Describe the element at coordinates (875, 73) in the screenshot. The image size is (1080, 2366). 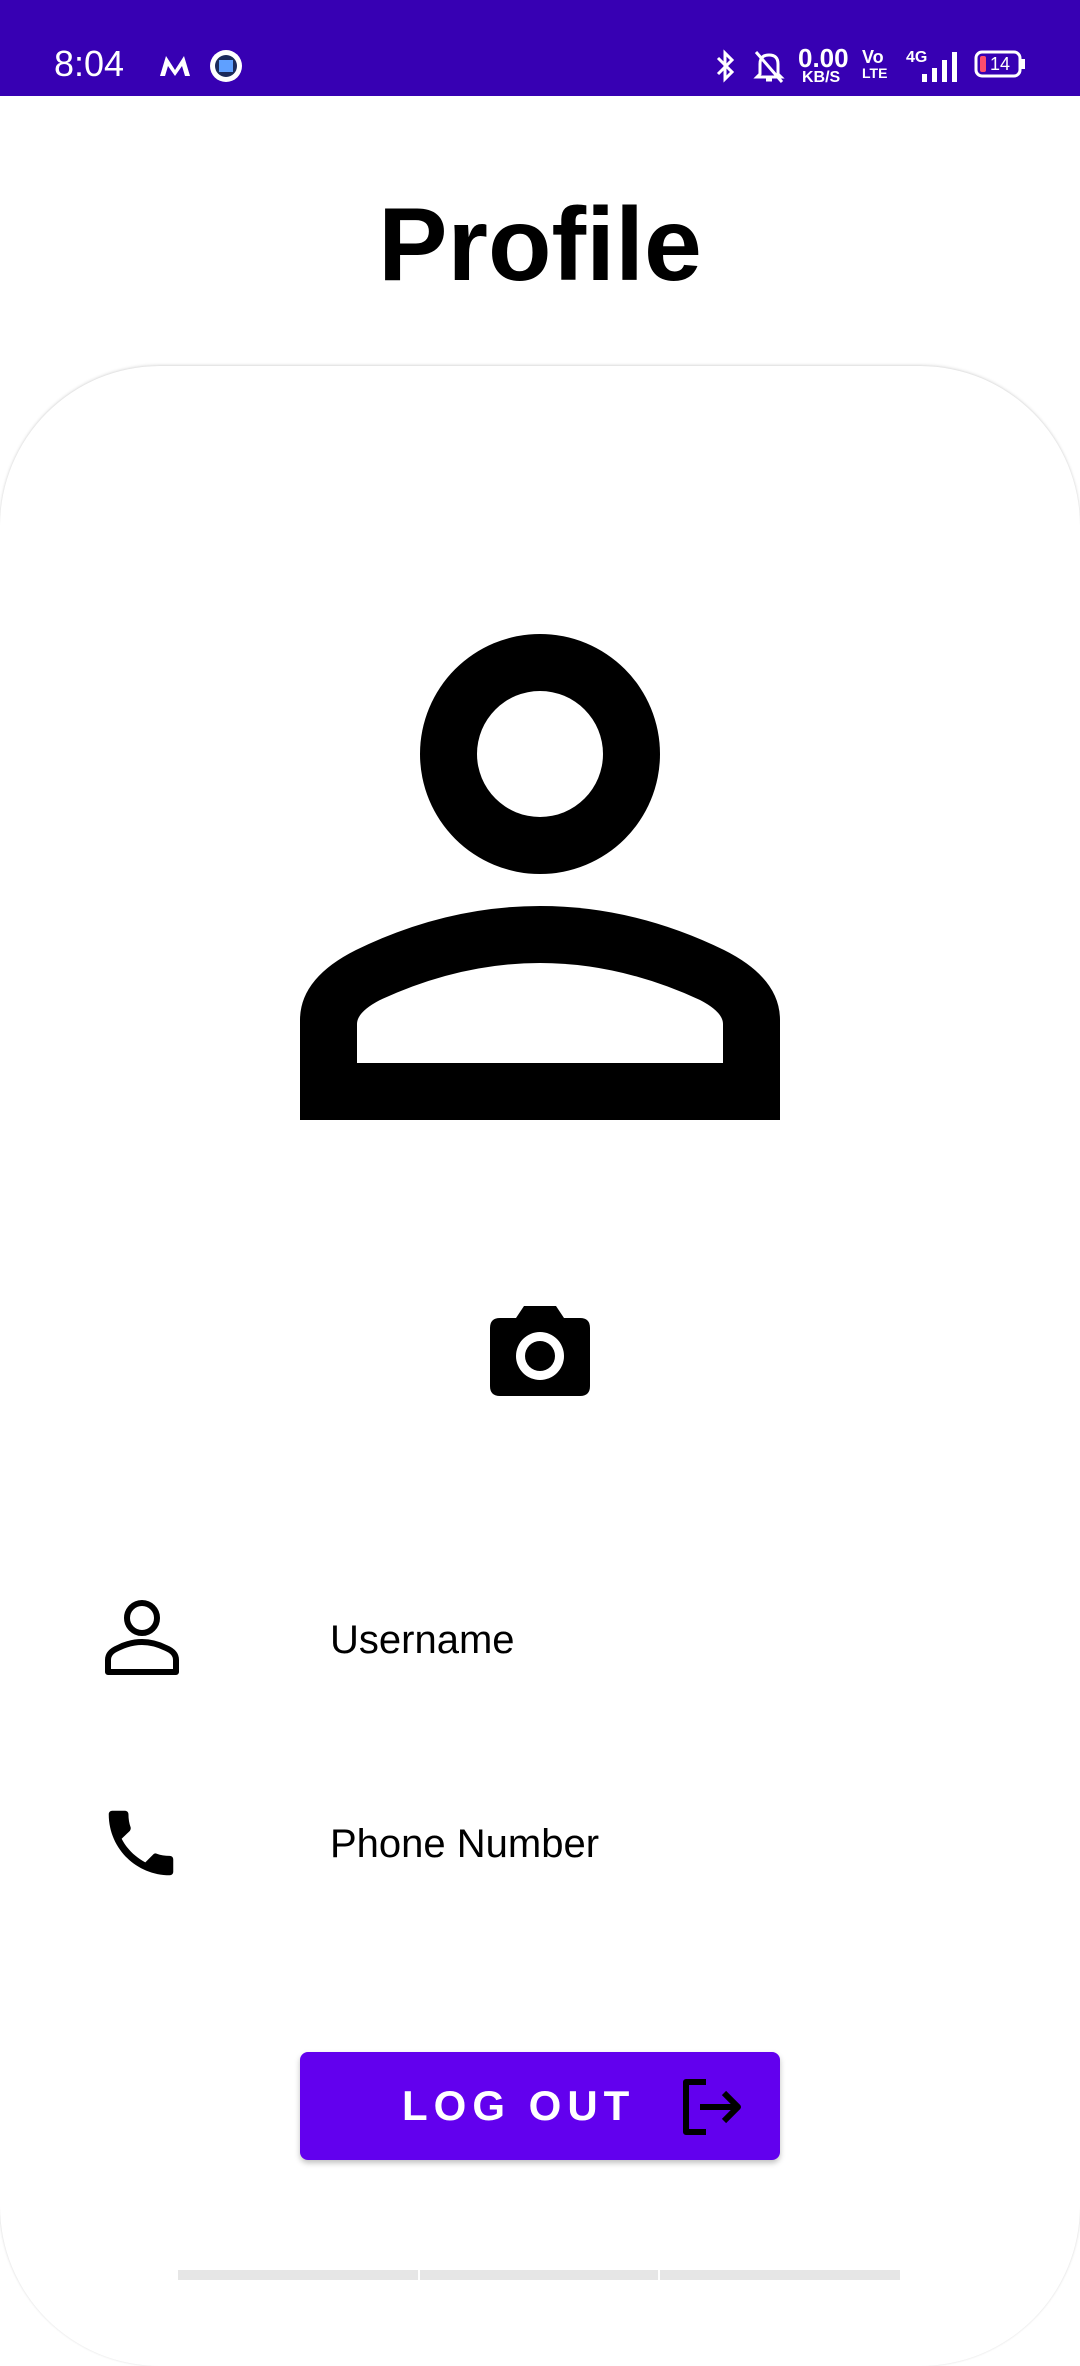
I see `volte-label-bottom: LTE` at that location.